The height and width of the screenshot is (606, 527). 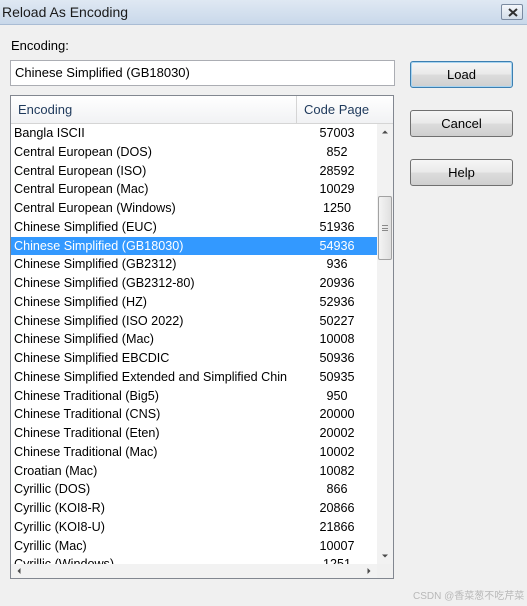 I want to click on code-page-value: 21866, so click(x=337, y=526).